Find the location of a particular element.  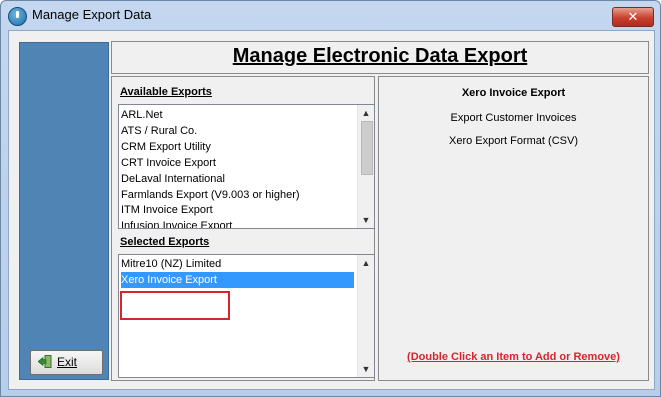

exit-label: Exit is located at coordinates (67, 362).